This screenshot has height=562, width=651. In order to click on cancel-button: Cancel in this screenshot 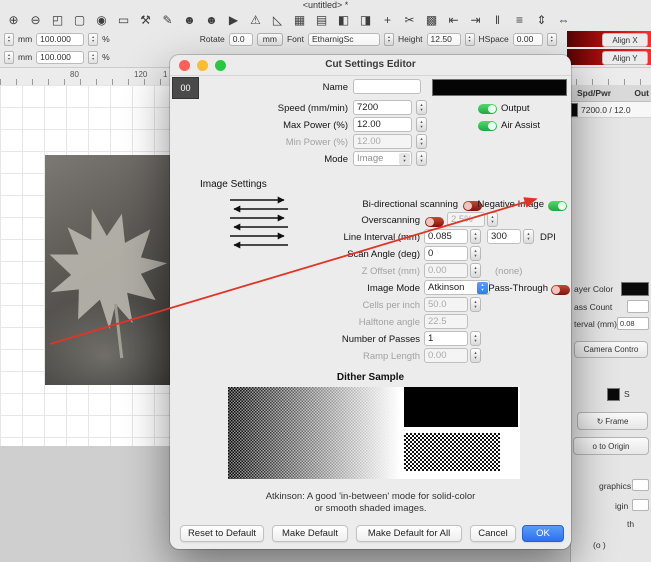, I will do `click(493, 533)`.